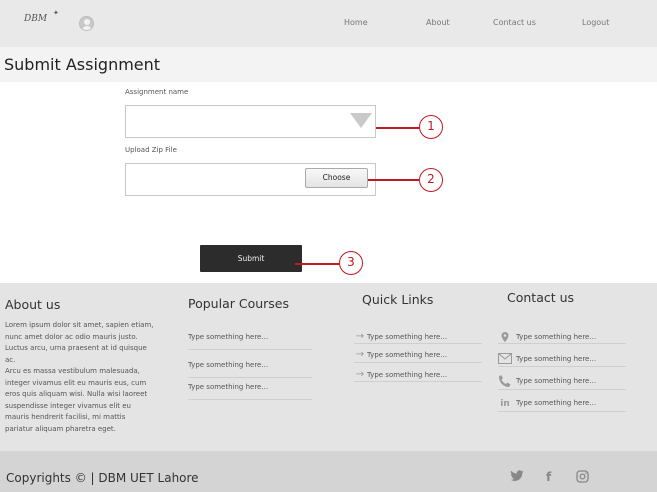 This screenshot has height=492, width=657. I want to click on phone-icon, so click(505, 381).